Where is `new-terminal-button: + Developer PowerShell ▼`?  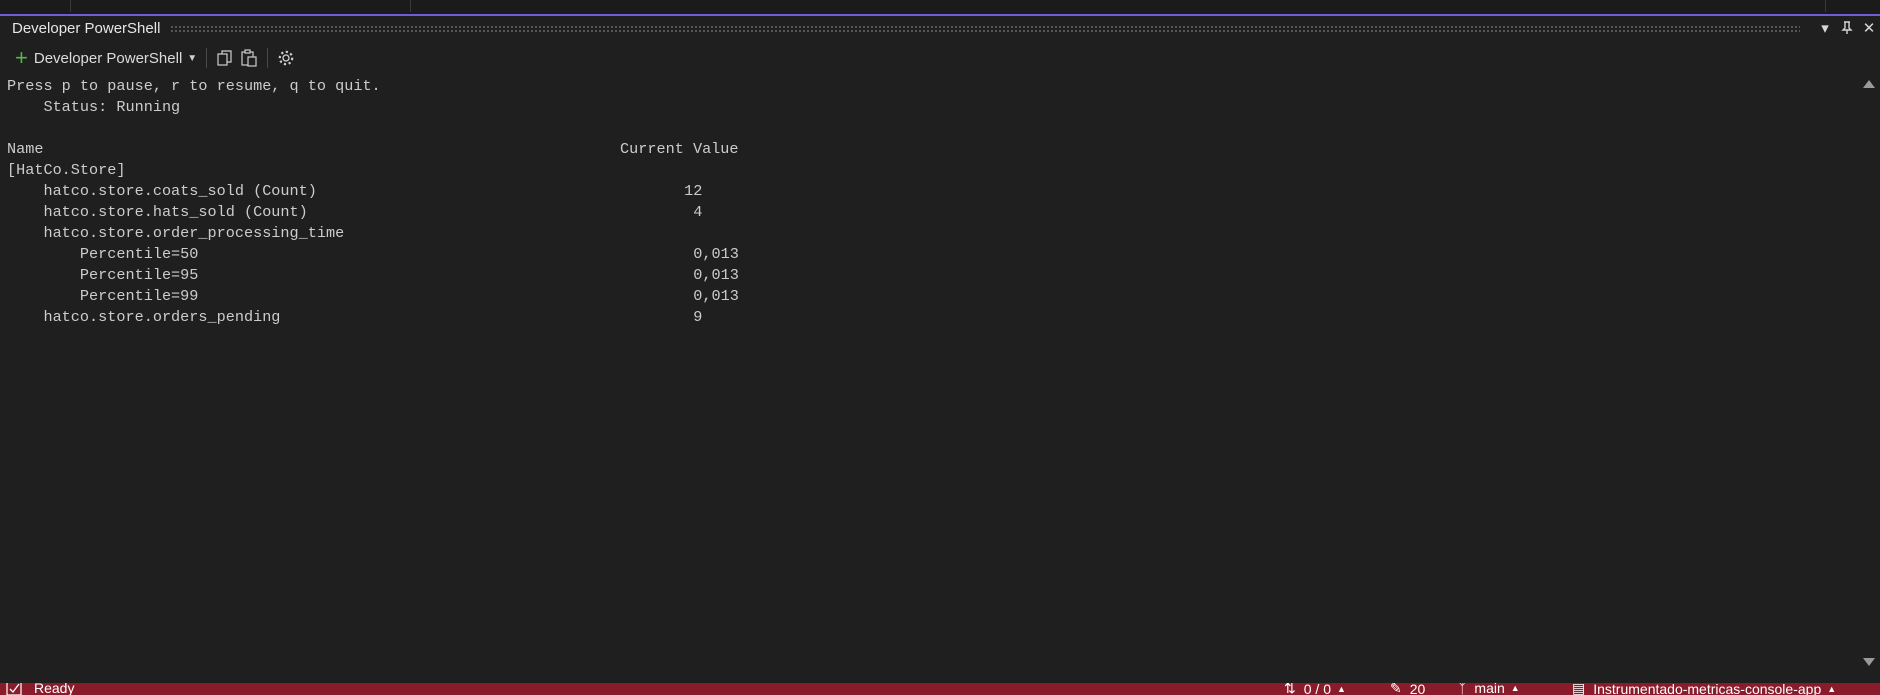 new-terminal-button: + Developer PowerShell ▼ is located at coordinates (100, 58).